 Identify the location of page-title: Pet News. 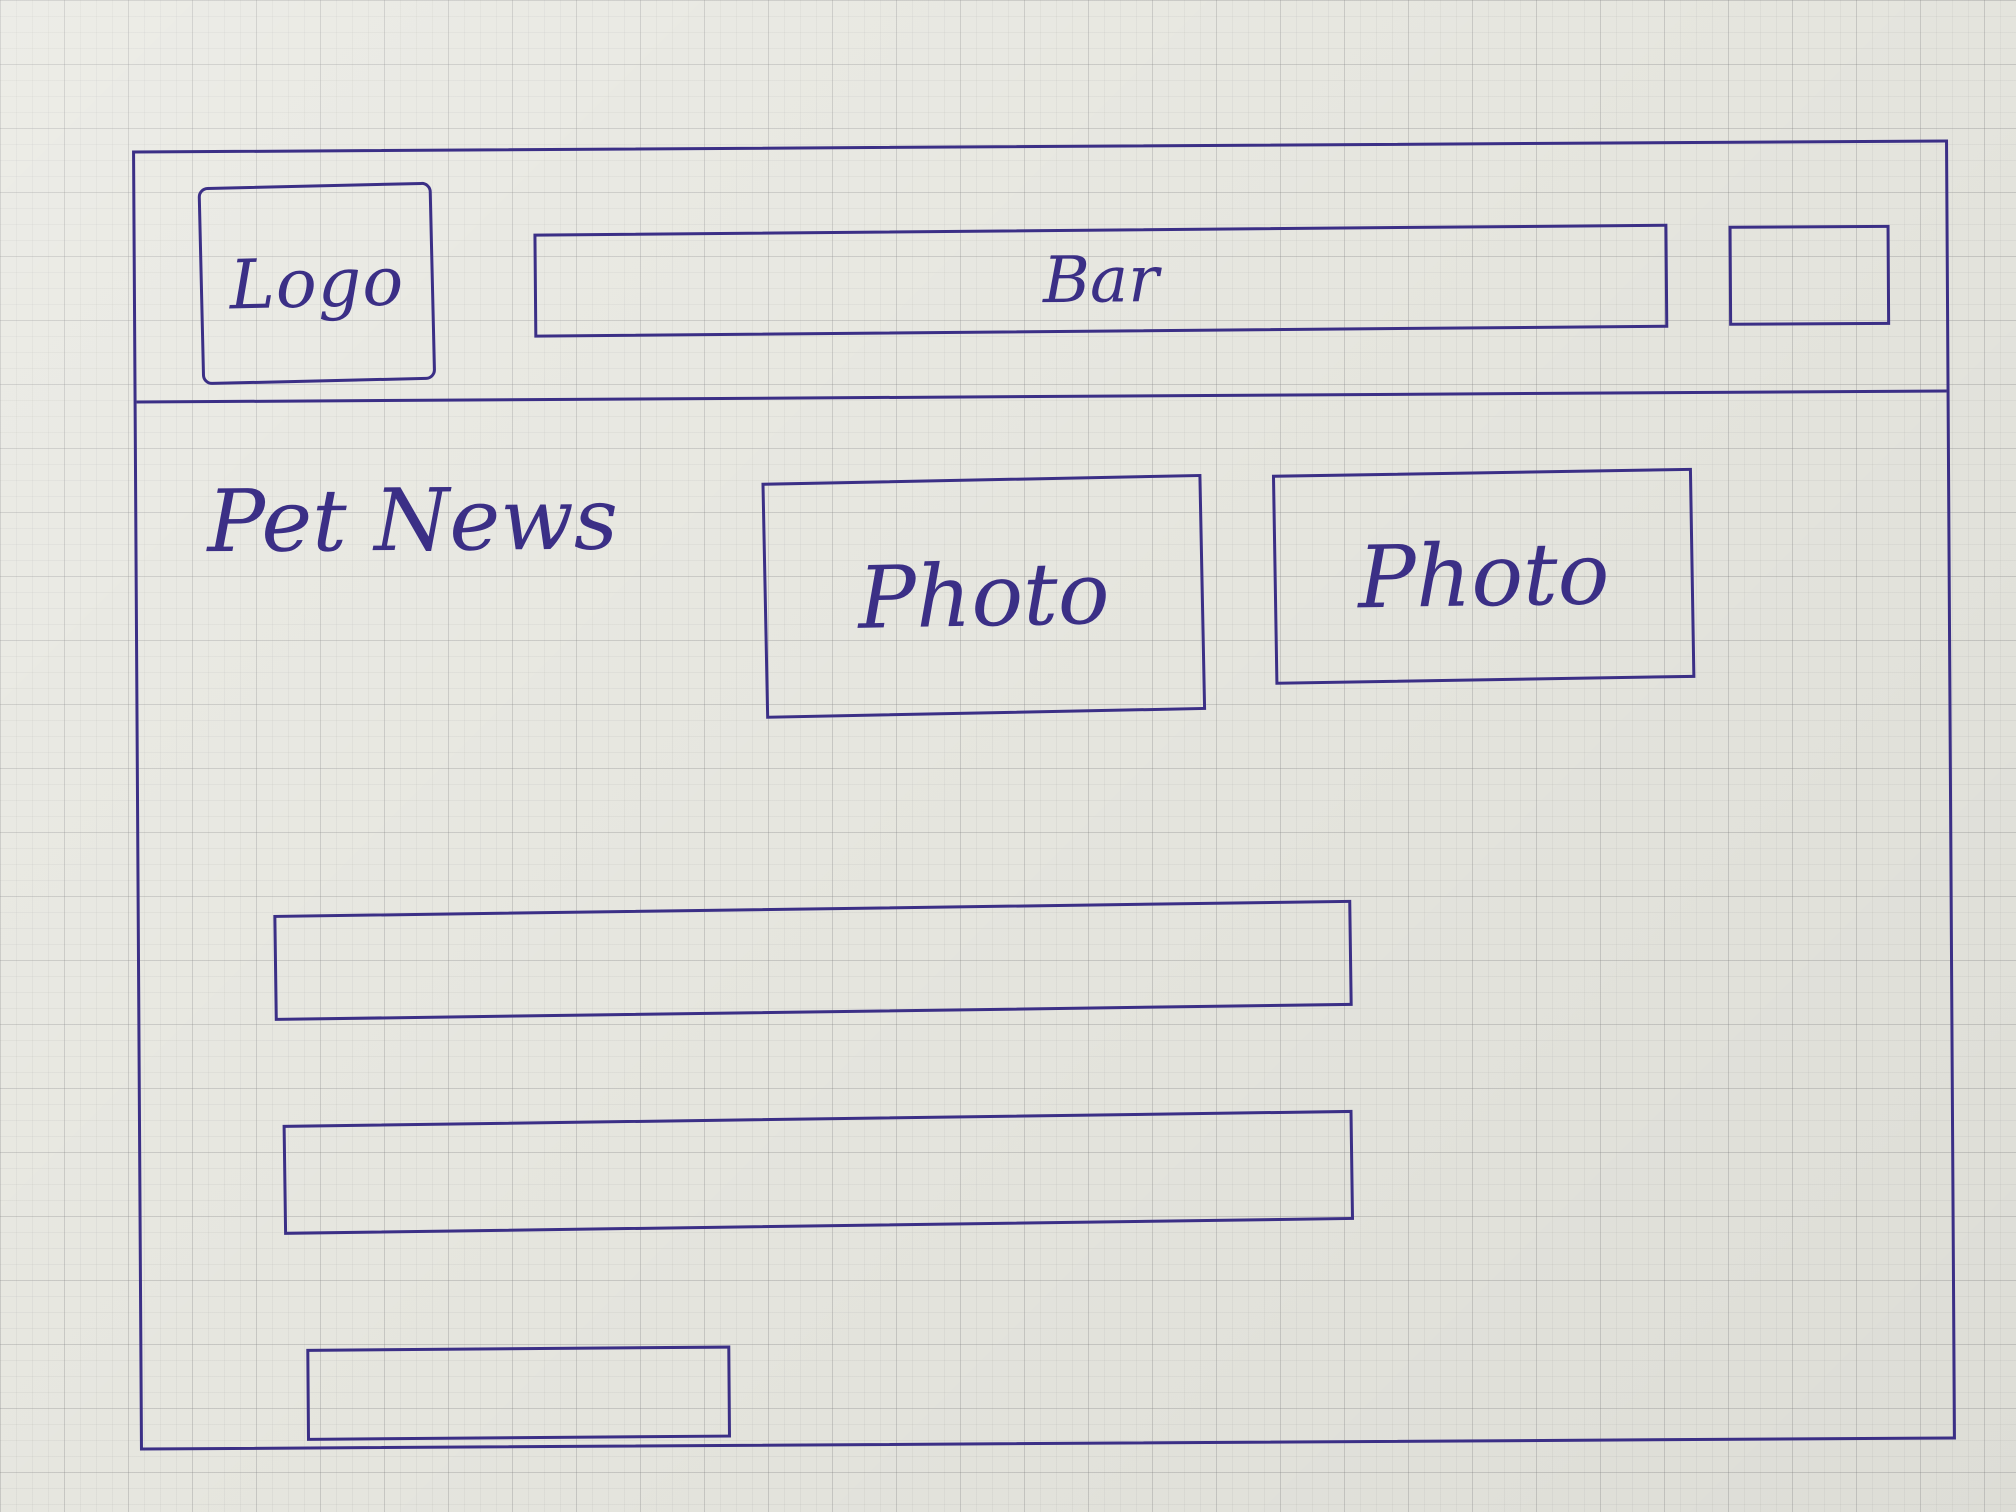
(413, 521).